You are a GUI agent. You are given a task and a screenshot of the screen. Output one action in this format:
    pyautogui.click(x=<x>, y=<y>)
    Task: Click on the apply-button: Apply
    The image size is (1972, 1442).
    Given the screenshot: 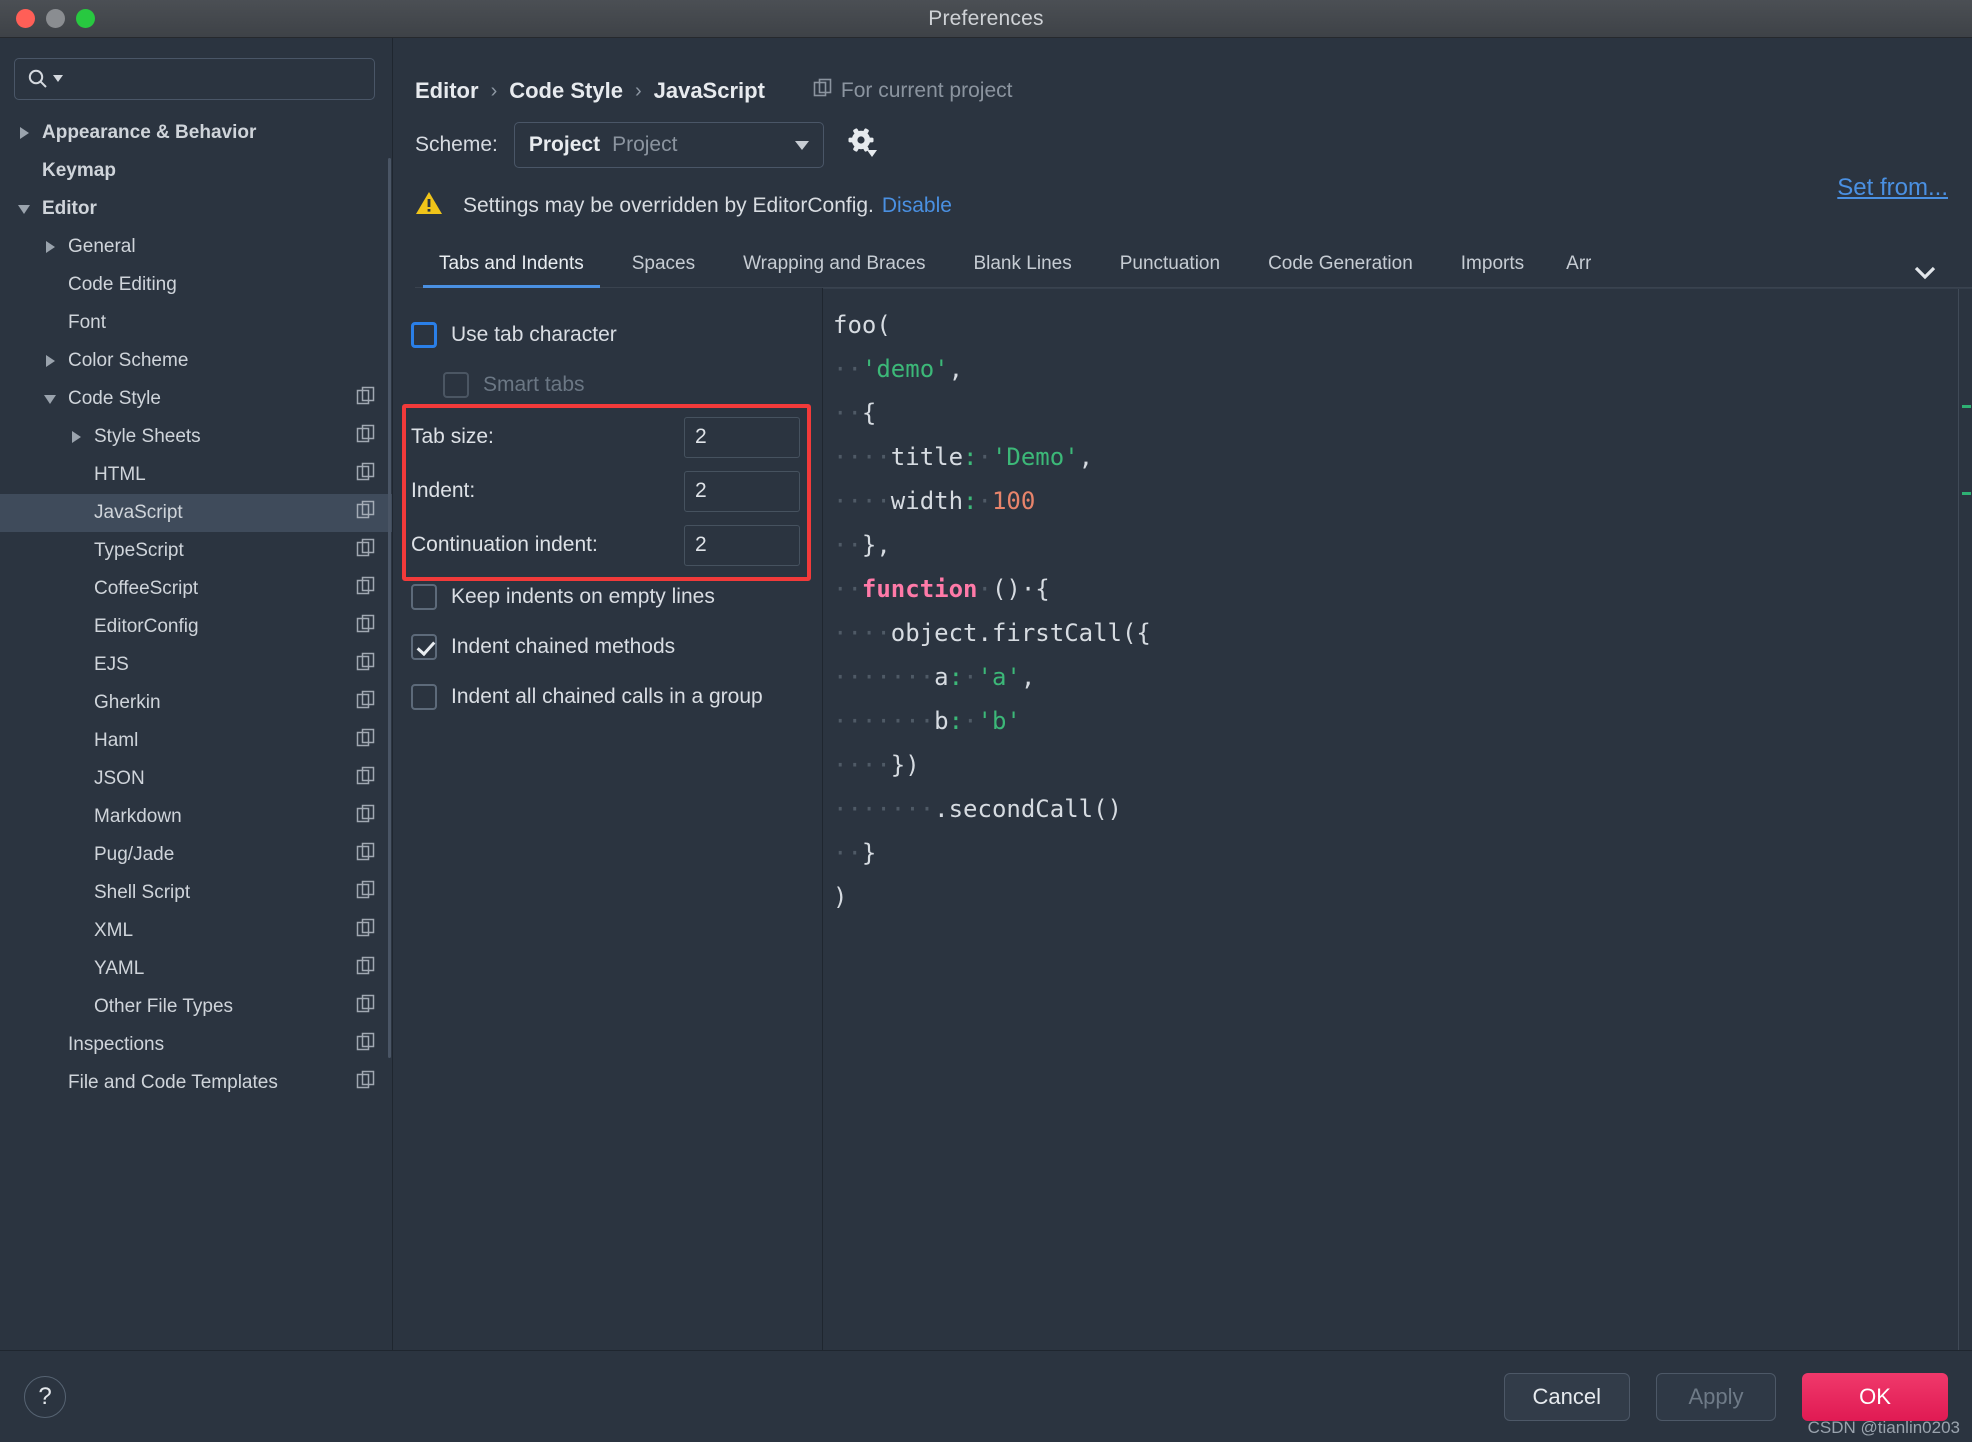 What is the action you would take?
    pyautogui.click(x=1716, y=1396)
    